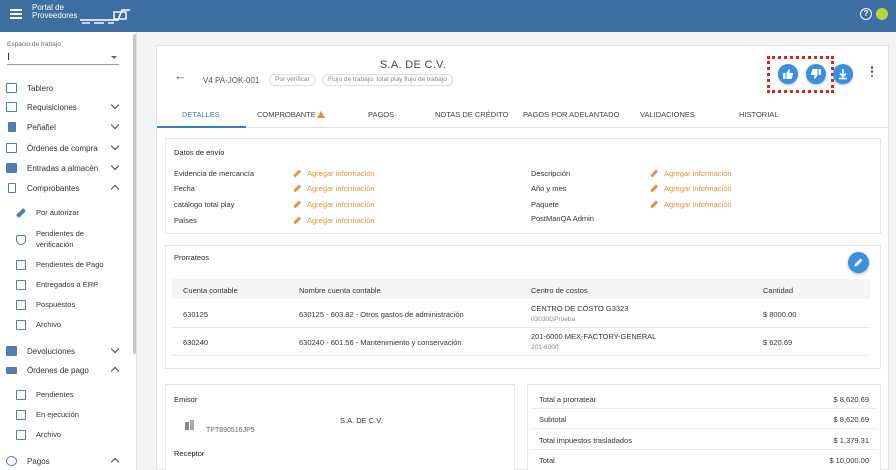 The width and height of the screenshot is (896, 470). Describe the element at coordinates (11, 370) in the screenshot. I see `payment-orders-icon` at that location.